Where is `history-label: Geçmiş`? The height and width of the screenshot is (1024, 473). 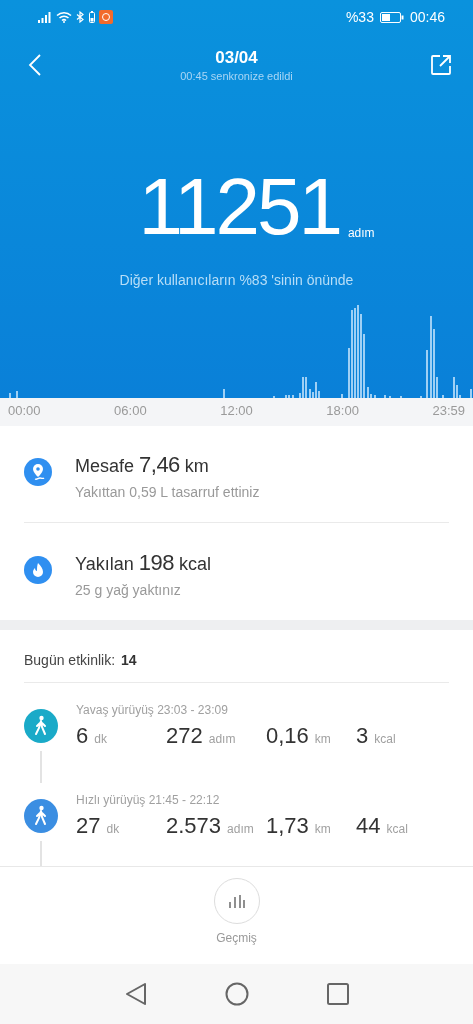 history-label: Geçmiş is located at coordinates (236, 938).